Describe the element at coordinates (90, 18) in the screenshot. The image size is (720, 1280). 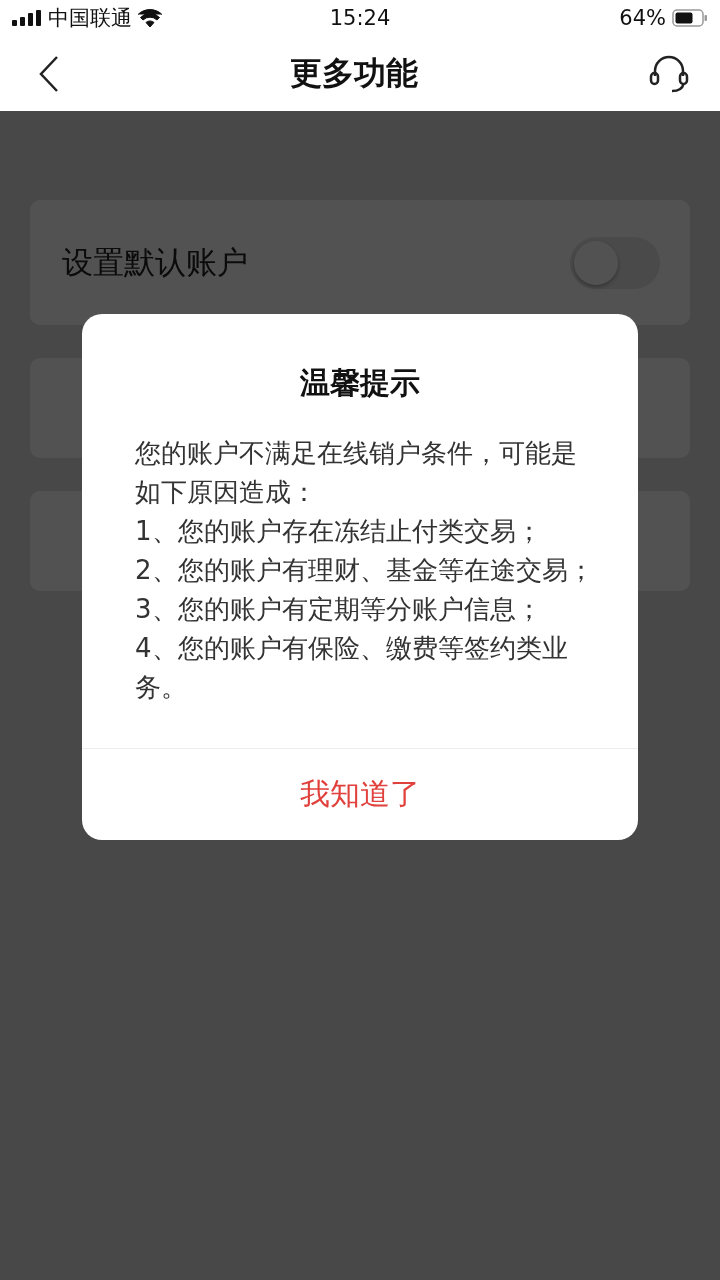
I see `carrier-name: 中国联通` at that location.